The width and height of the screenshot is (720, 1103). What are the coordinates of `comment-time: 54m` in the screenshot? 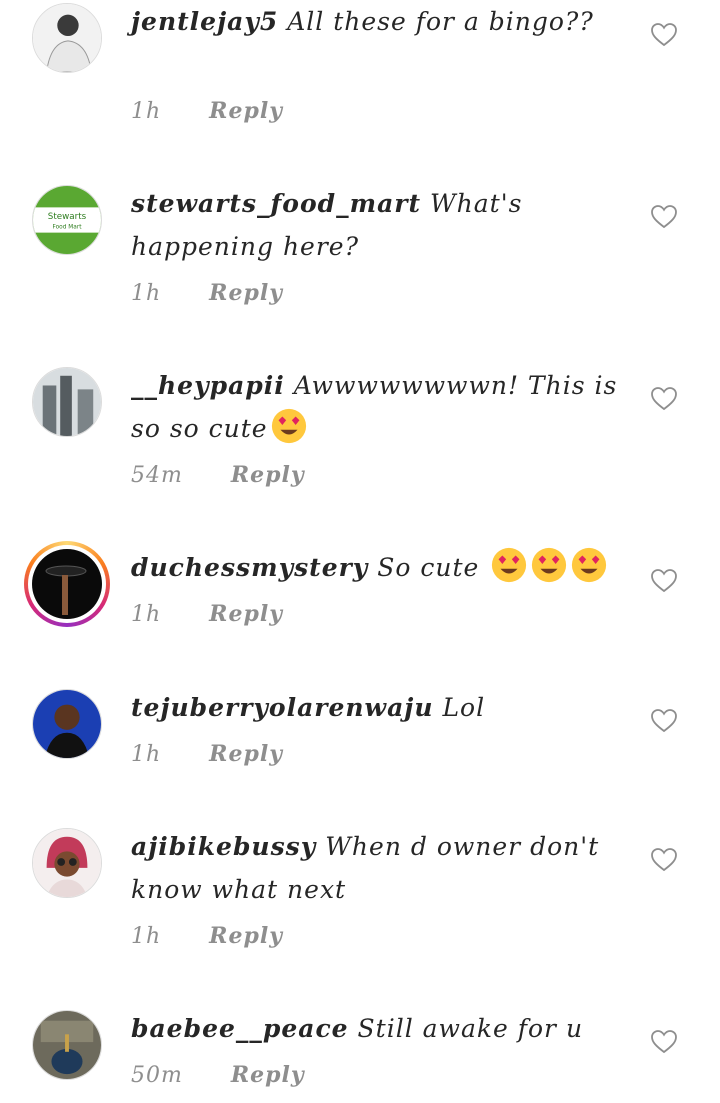 It's located at (157, 475).